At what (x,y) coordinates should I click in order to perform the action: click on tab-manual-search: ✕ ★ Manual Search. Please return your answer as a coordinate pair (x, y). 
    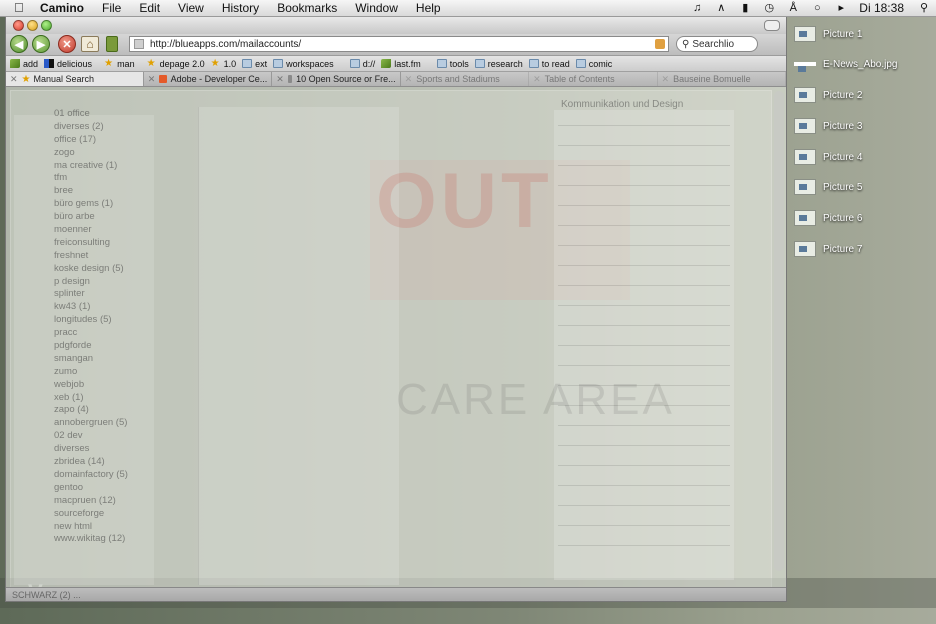
    Looking at the image, I should click on (75, 79).